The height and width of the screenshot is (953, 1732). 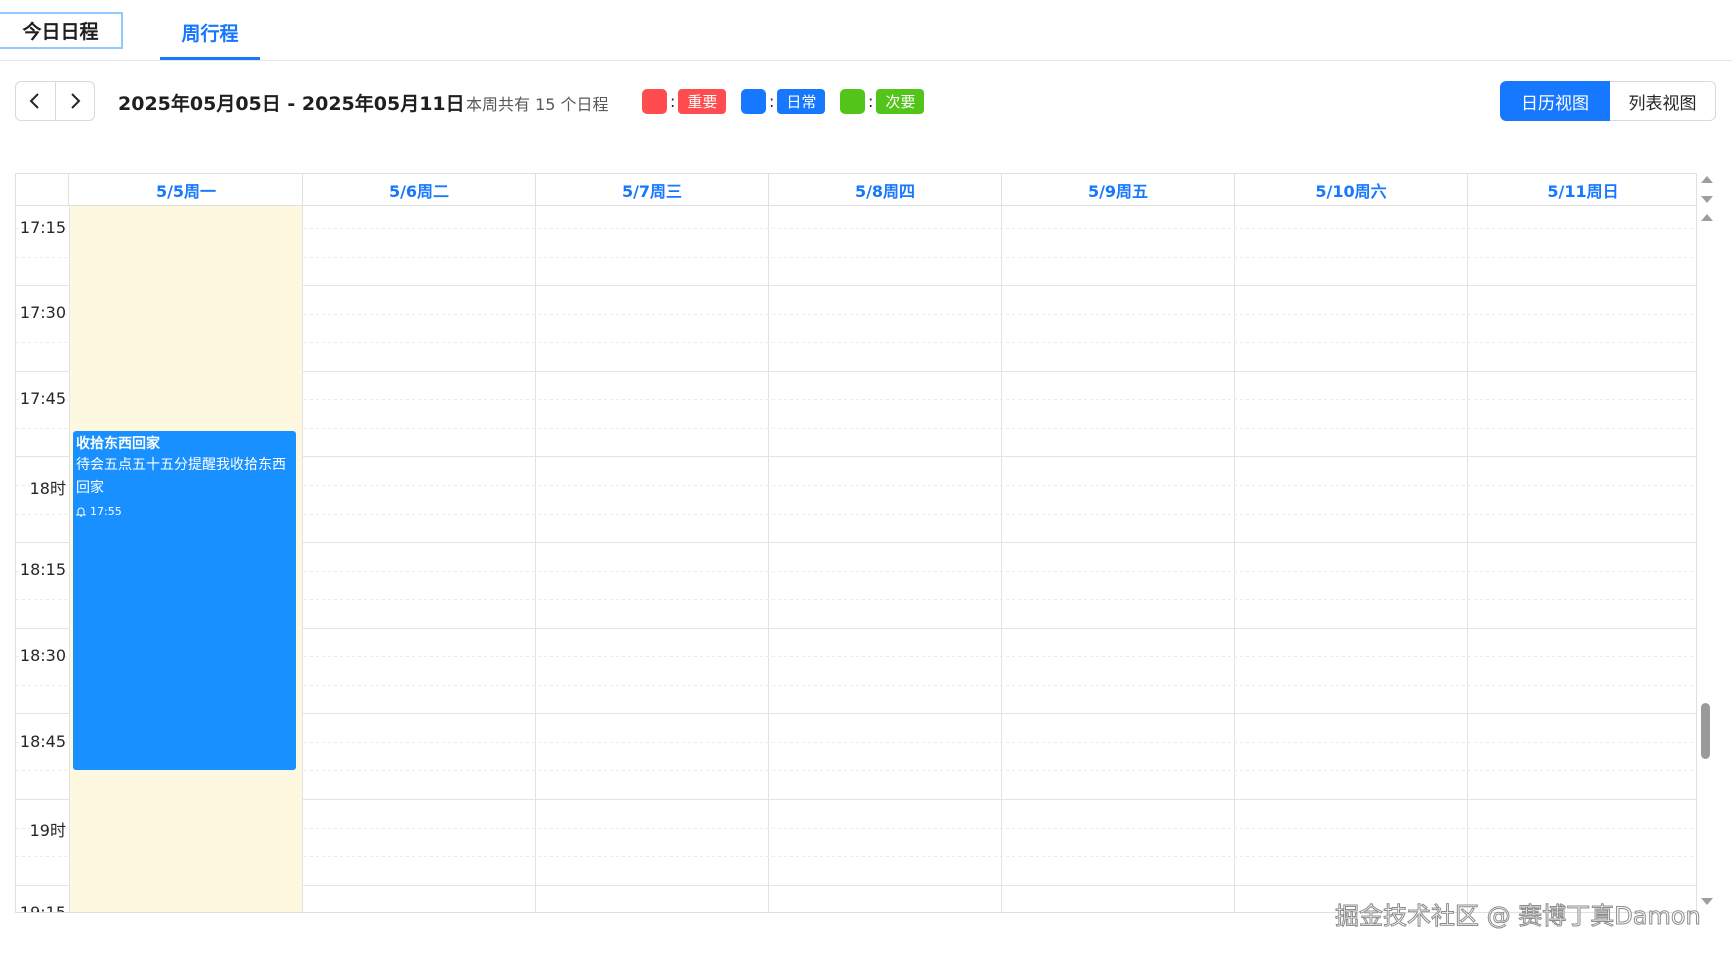 What do you see at coordinates (106, 511) in the screenshot?
I see `event-reminder-time: 17:55` at bounding box center [106, 511].